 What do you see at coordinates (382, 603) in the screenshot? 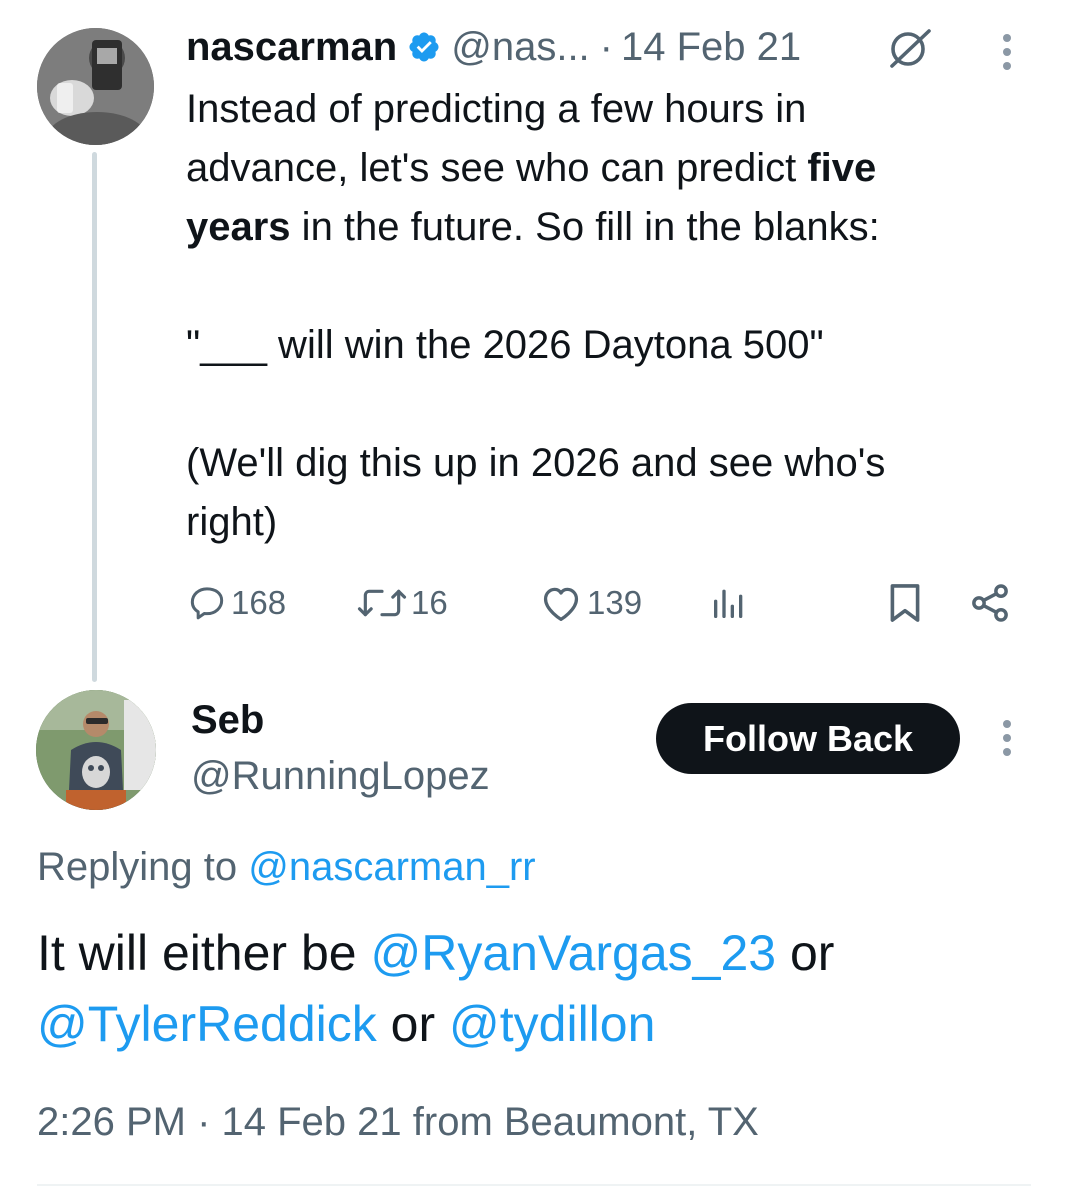
I see `repost-icon` at bounding box center [382, 603].